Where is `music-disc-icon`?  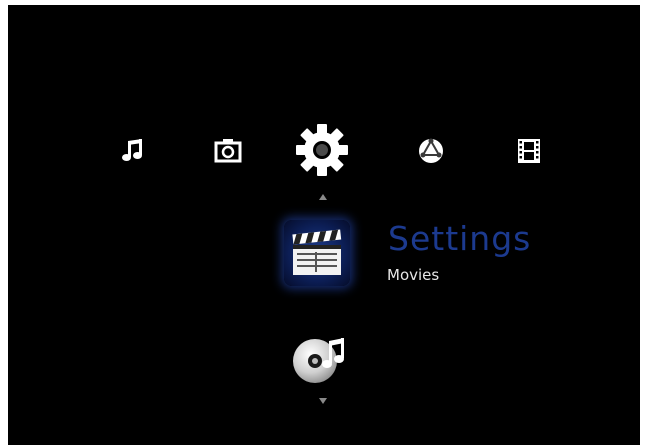 music-disc-icon is located at coordinates (321, 359).